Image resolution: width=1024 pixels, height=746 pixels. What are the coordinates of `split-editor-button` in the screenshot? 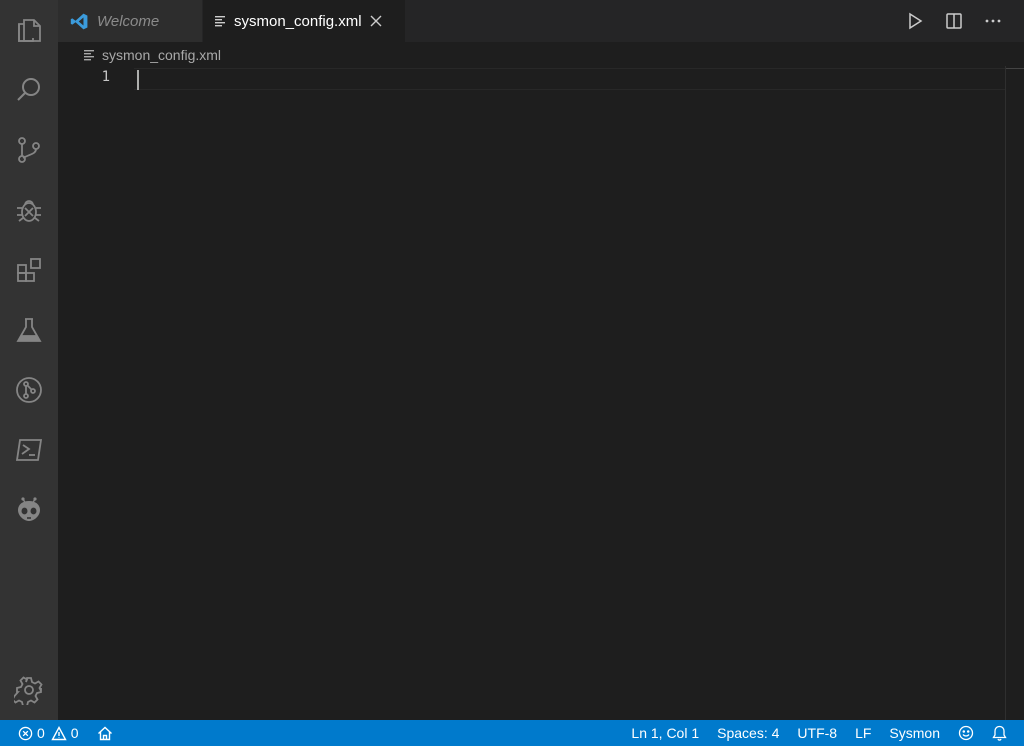 It's located at (953, 21).